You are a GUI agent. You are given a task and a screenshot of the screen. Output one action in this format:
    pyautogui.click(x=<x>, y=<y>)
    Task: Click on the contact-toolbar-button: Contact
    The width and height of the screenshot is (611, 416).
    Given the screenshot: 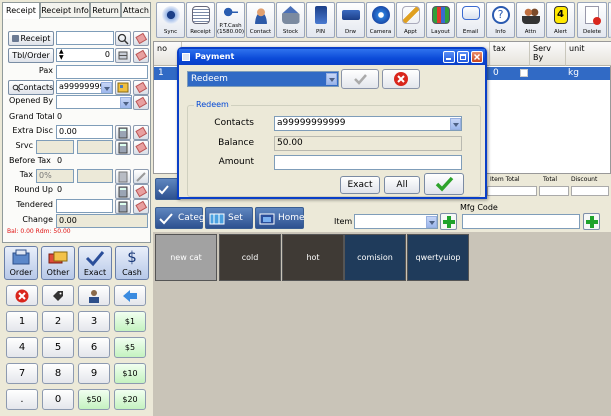 What is the action you would take?
    pyautogui.click(x=260, y=20)
    